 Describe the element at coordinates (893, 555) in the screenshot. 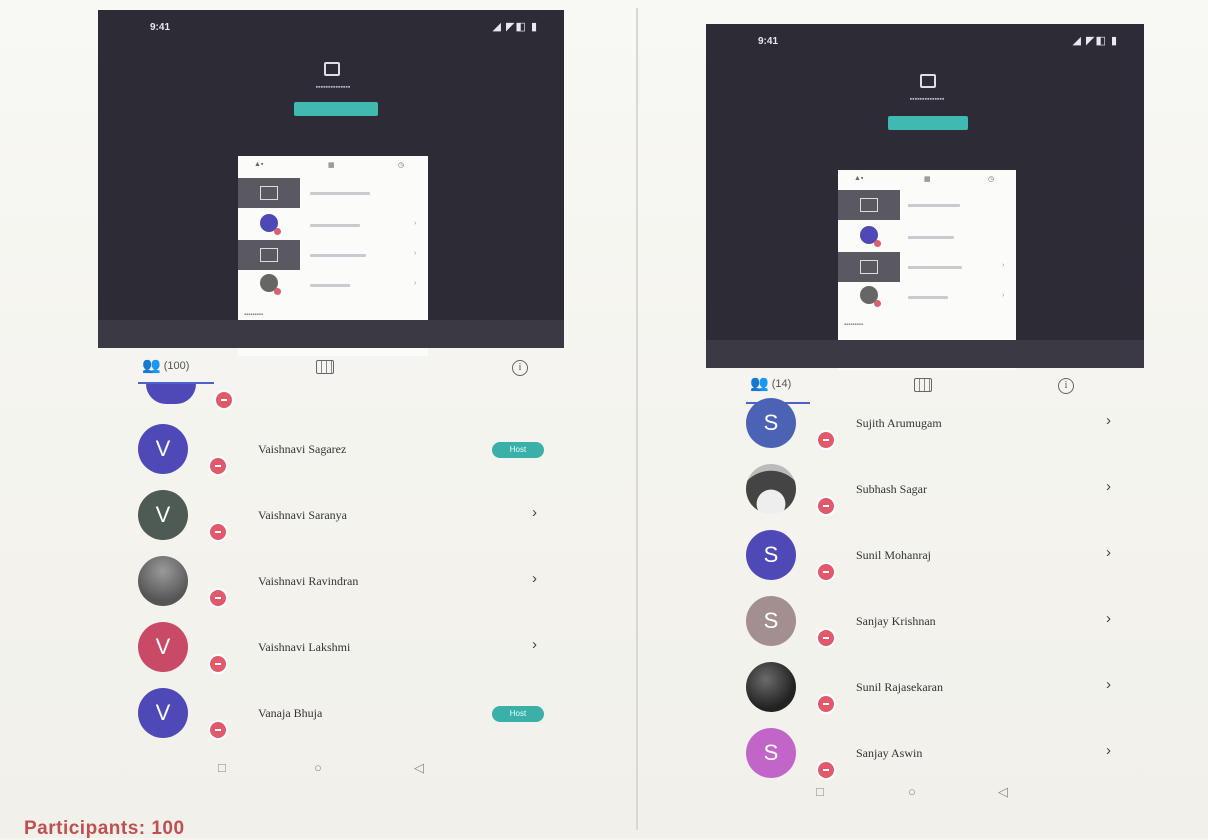

I see `participant-name: Sunil Mohanraj` at that location.